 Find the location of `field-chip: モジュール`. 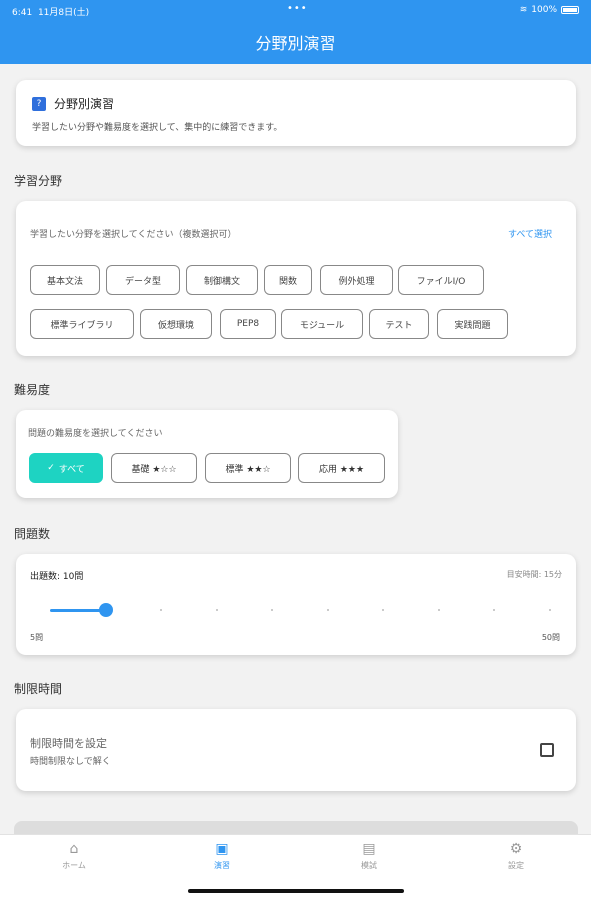

field-chip: モジュール is located at coordinates (322, 324).